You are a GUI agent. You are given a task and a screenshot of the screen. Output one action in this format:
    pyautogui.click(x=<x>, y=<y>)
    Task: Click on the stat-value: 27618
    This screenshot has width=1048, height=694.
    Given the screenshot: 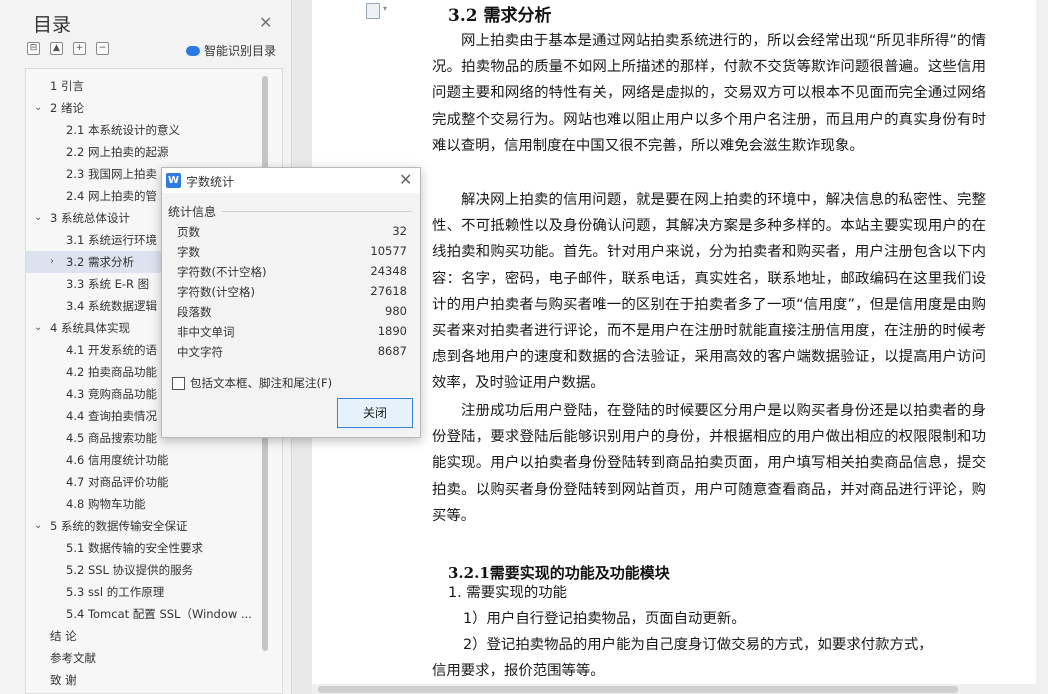 What is the action you would take?
    pyautogui.click(x=388, y=291)
    